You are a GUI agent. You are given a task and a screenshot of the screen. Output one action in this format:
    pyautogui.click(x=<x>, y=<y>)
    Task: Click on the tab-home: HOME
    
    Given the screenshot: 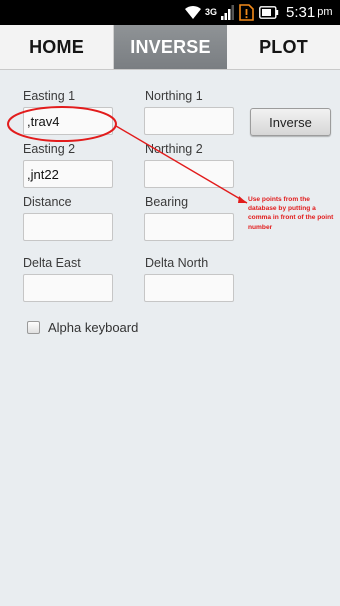 What is the action you would take?
    pyautogui.click(x=57, y=47)
    